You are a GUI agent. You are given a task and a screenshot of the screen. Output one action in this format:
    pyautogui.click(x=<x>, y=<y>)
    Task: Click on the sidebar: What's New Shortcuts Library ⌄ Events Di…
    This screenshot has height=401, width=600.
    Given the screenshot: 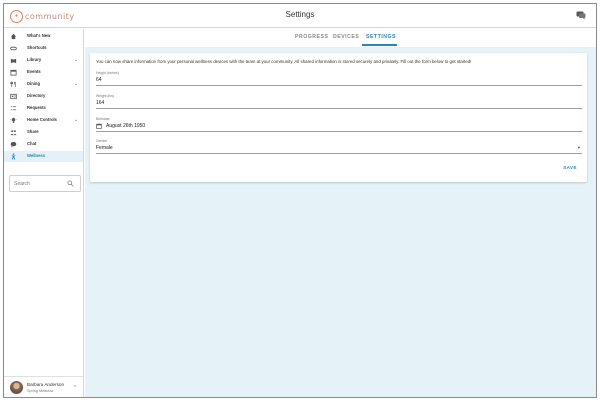 What is the action you would take?
    pyautogui.click(x=44, y=213)
    